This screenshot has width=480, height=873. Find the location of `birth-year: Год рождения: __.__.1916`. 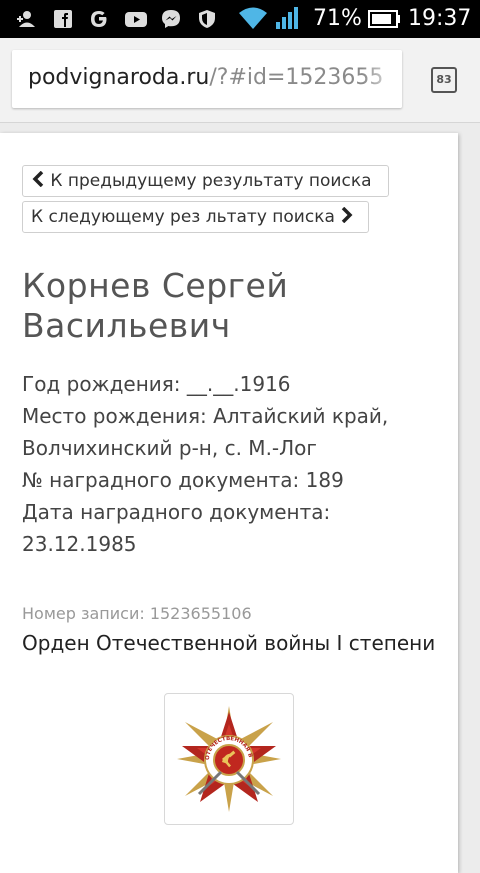

birth-year: Год рождения: __.__.1916 is located at coordinates (156, 384).